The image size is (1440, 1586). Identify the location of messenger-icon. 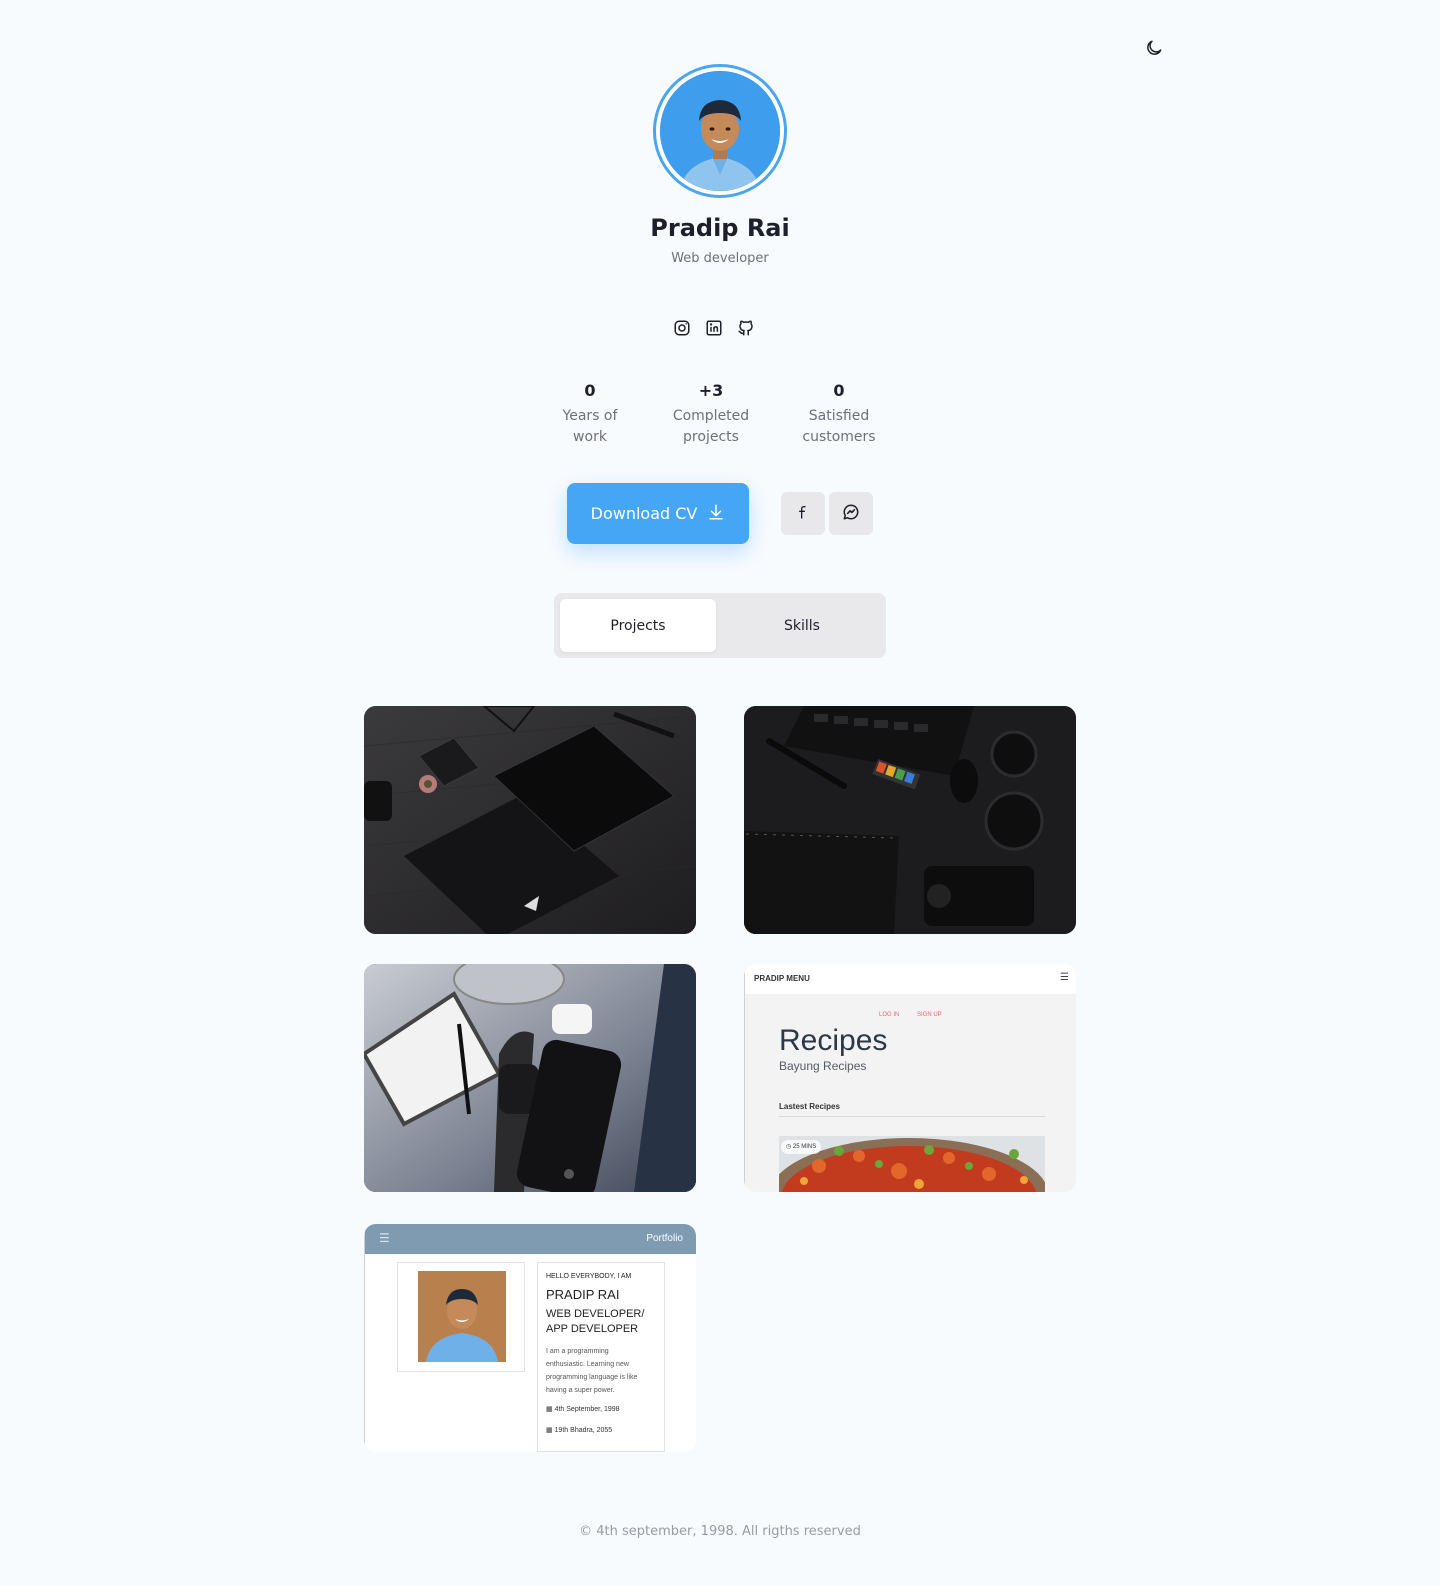
(851, 514).